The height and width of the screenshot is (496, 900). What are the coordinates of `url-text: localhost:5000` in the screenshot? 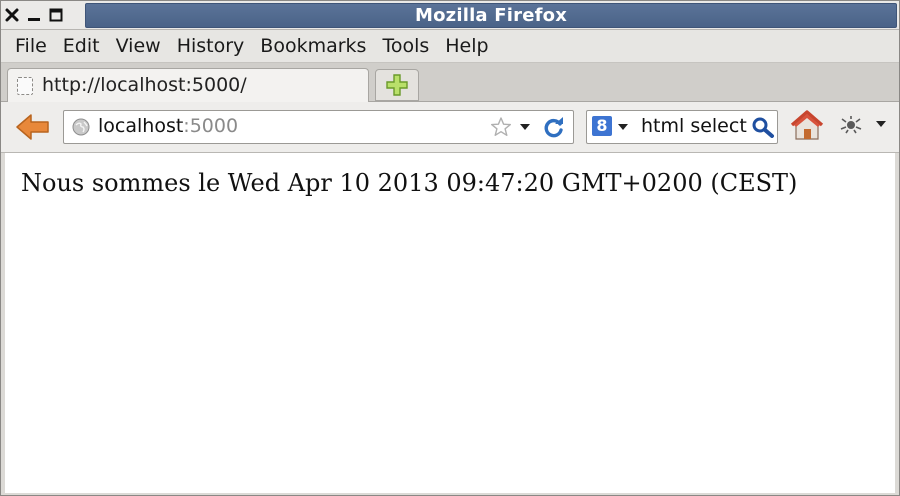 It's located at (168, 126).